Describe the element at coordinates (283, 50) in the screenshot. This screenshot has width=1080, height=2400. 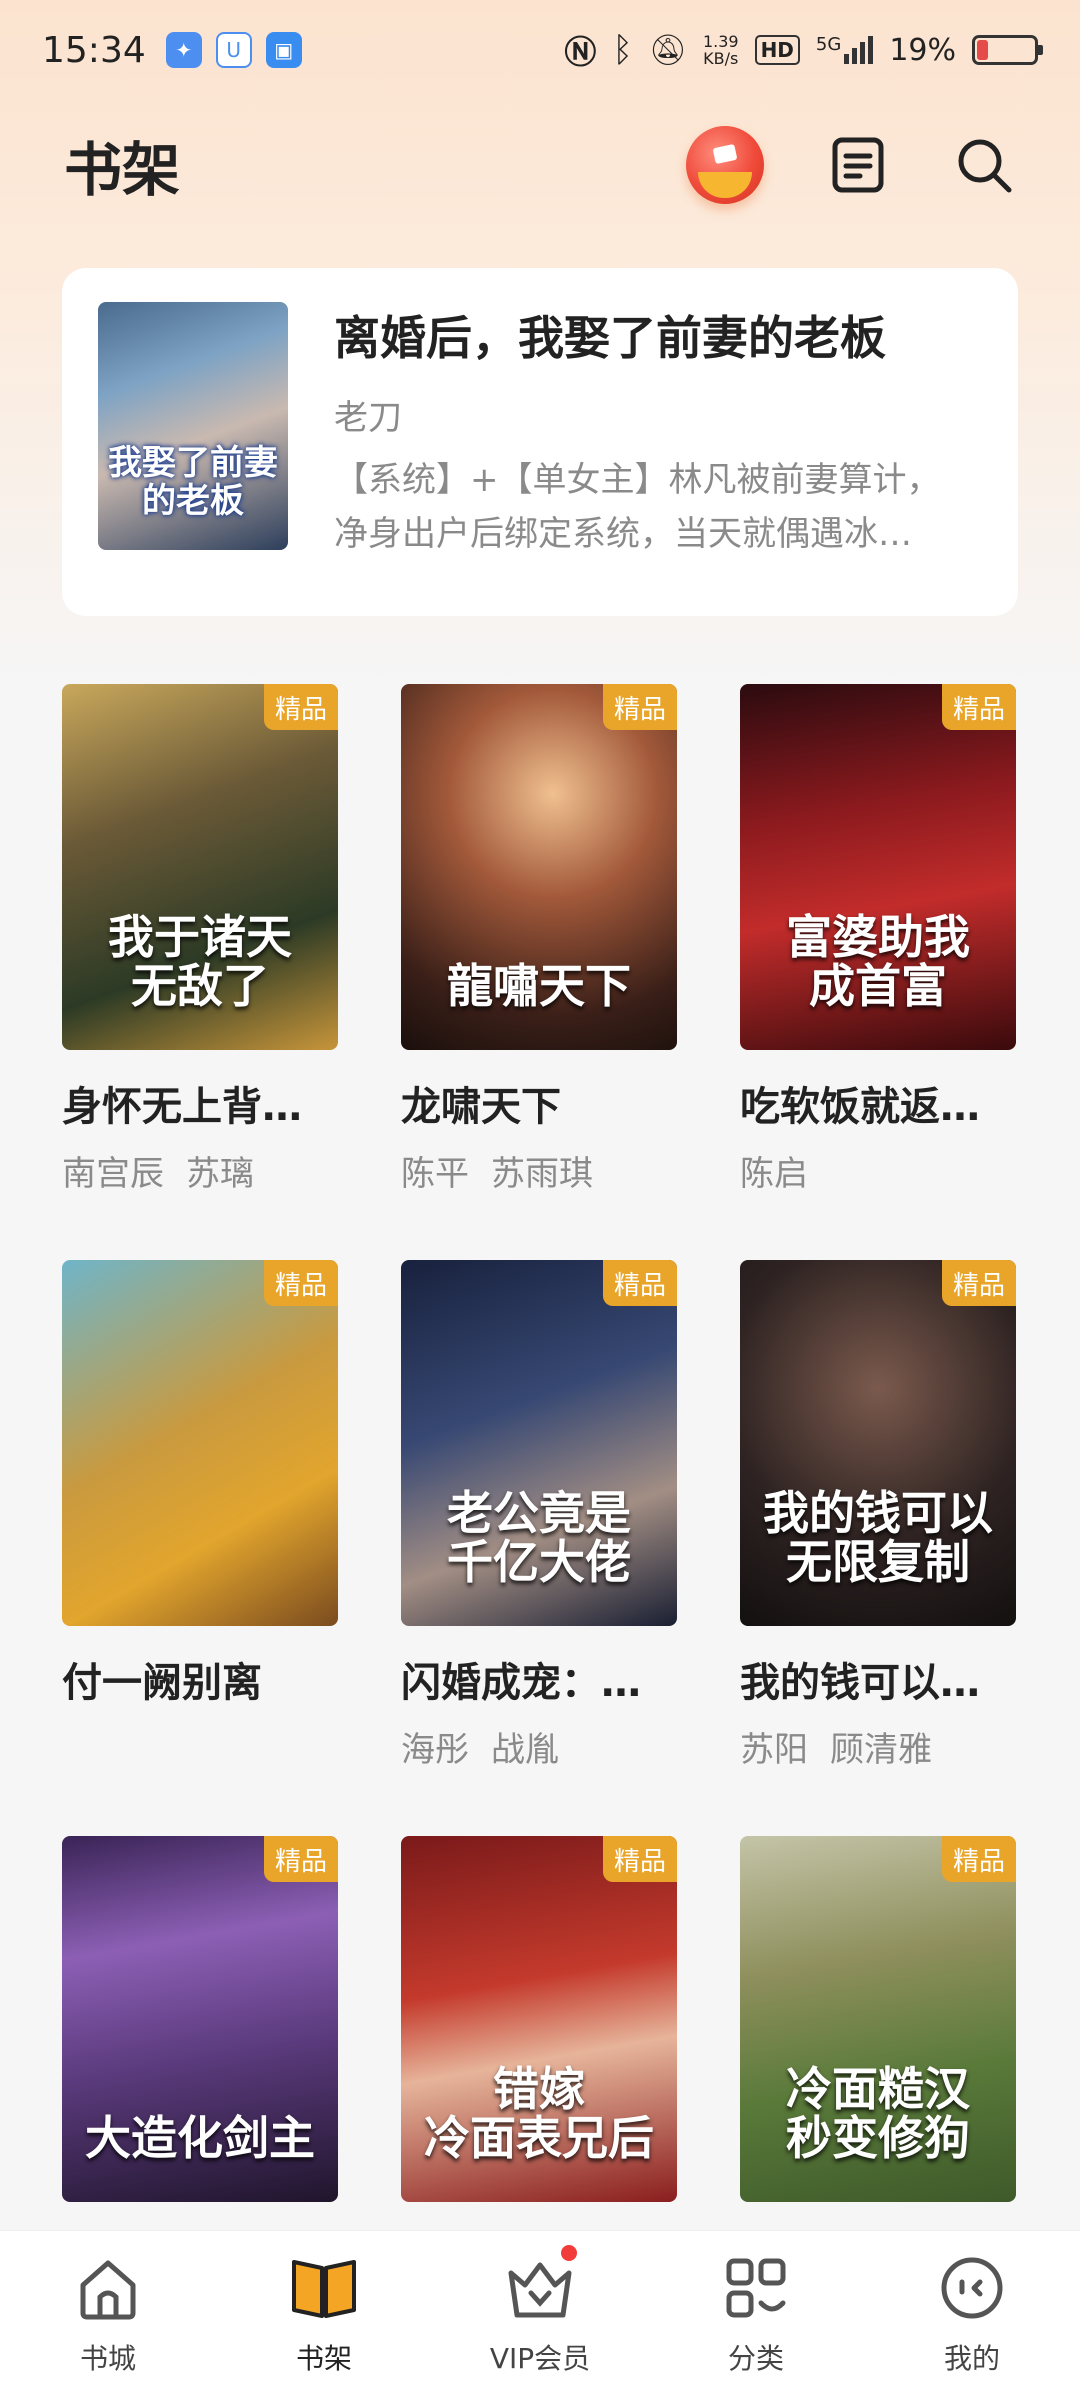
I see `message-notification-icon: ▣` at that location.